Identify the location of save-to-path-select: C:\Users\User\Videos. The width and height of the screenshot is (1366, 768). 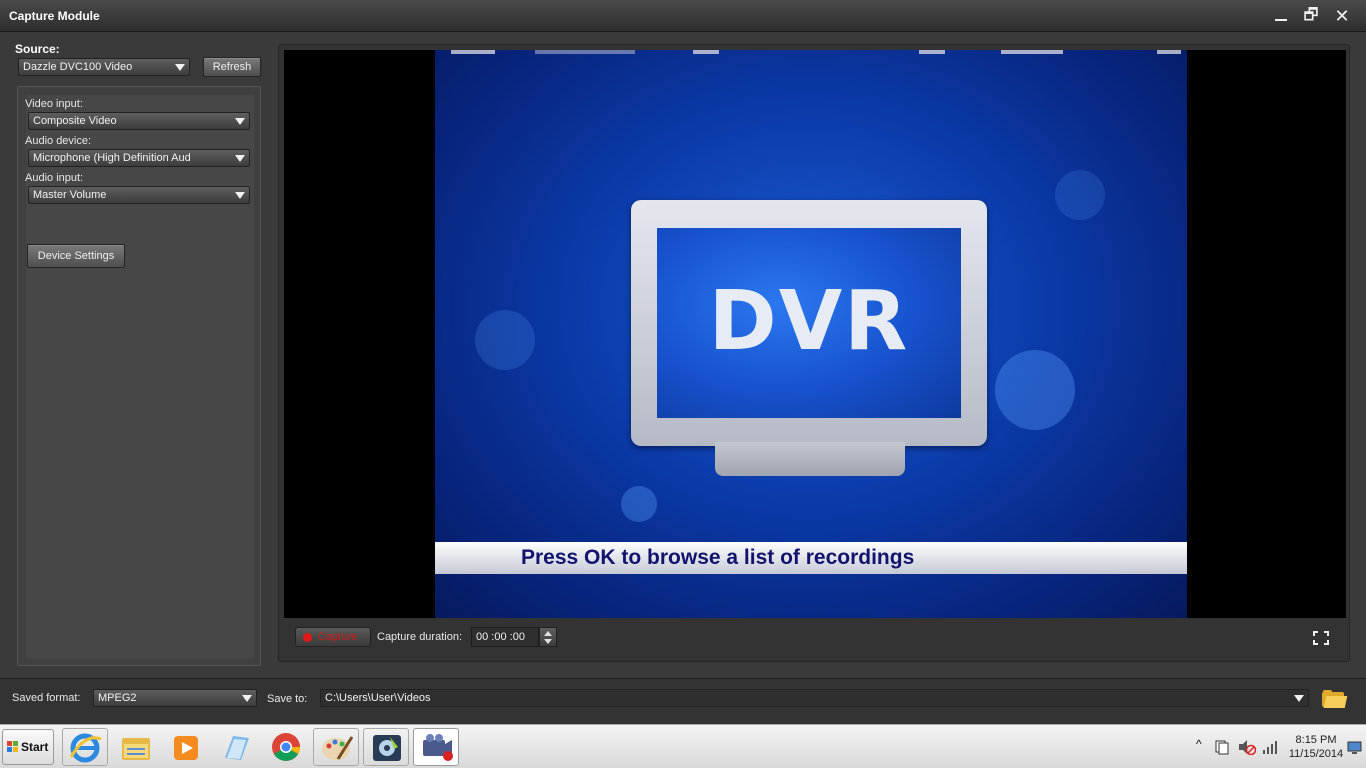
(814, 698).